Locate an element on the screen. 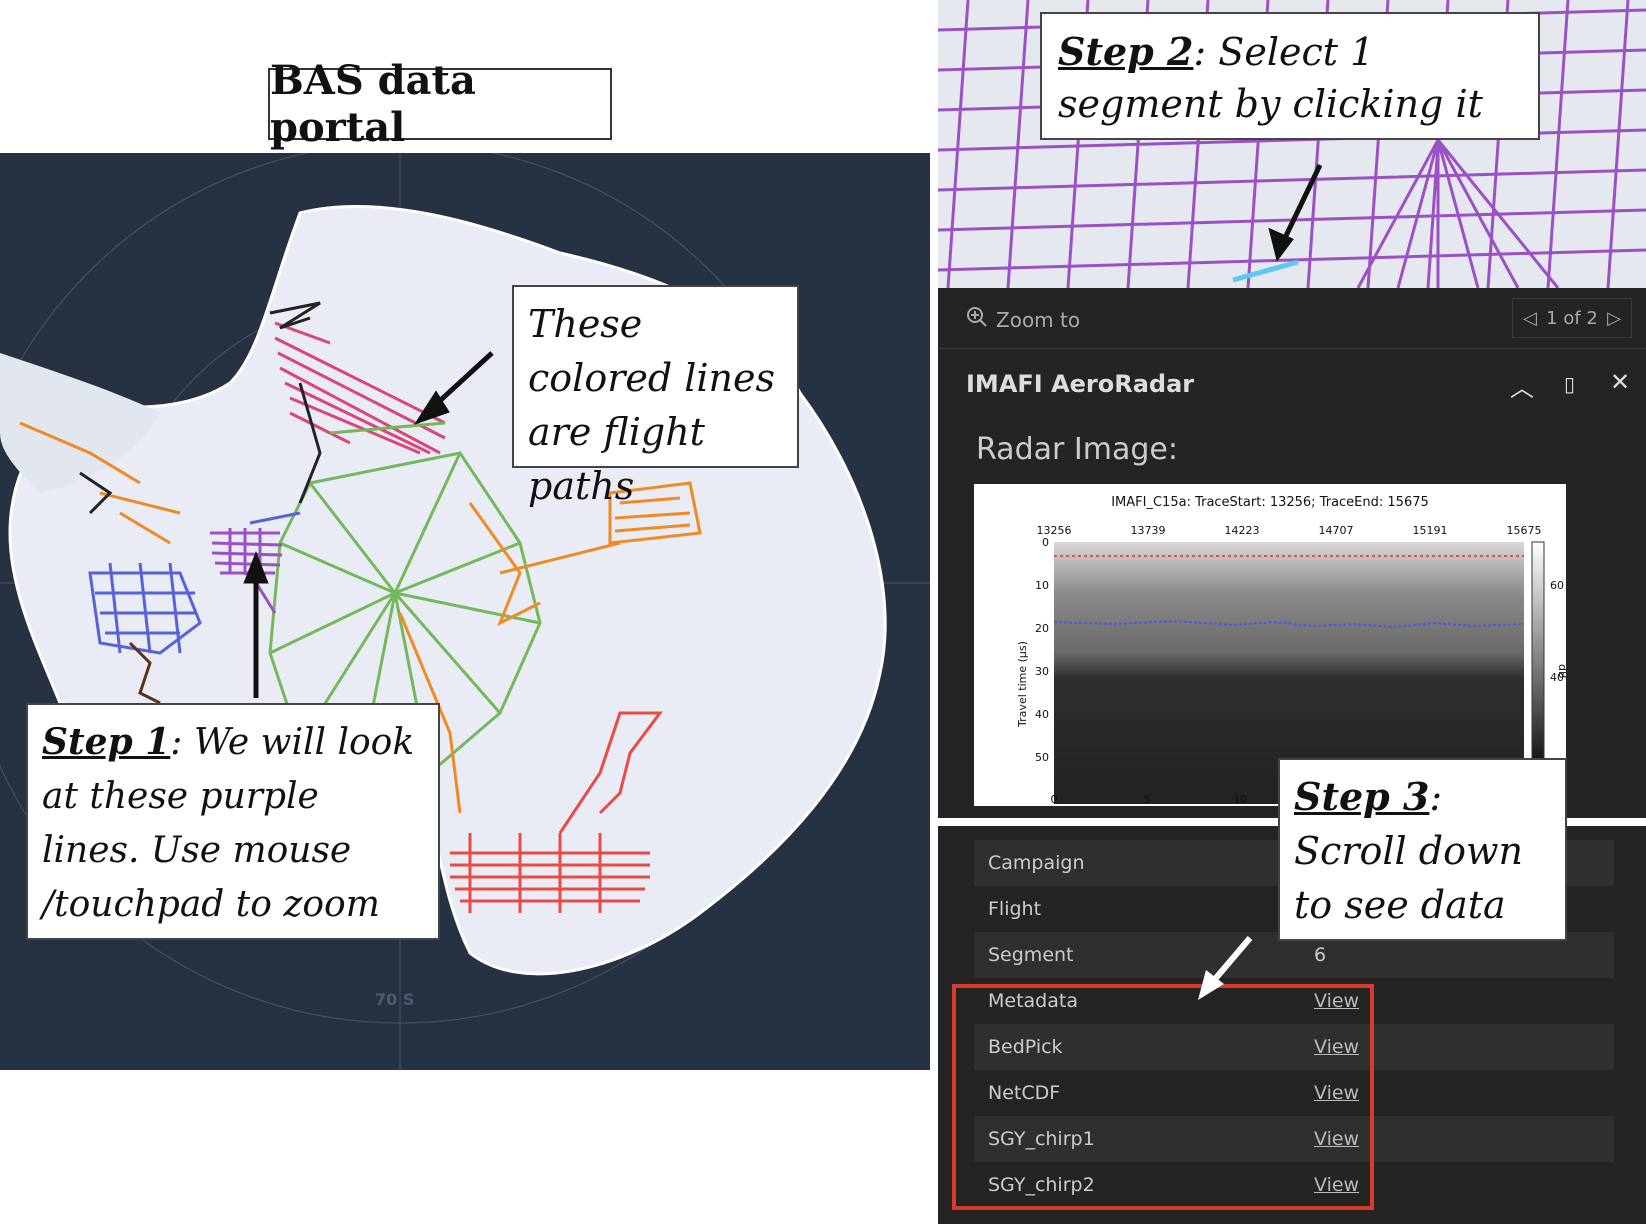 The image size is (1646, 1224). y-tick-label: 40 is located at coordinates (1042, 714).